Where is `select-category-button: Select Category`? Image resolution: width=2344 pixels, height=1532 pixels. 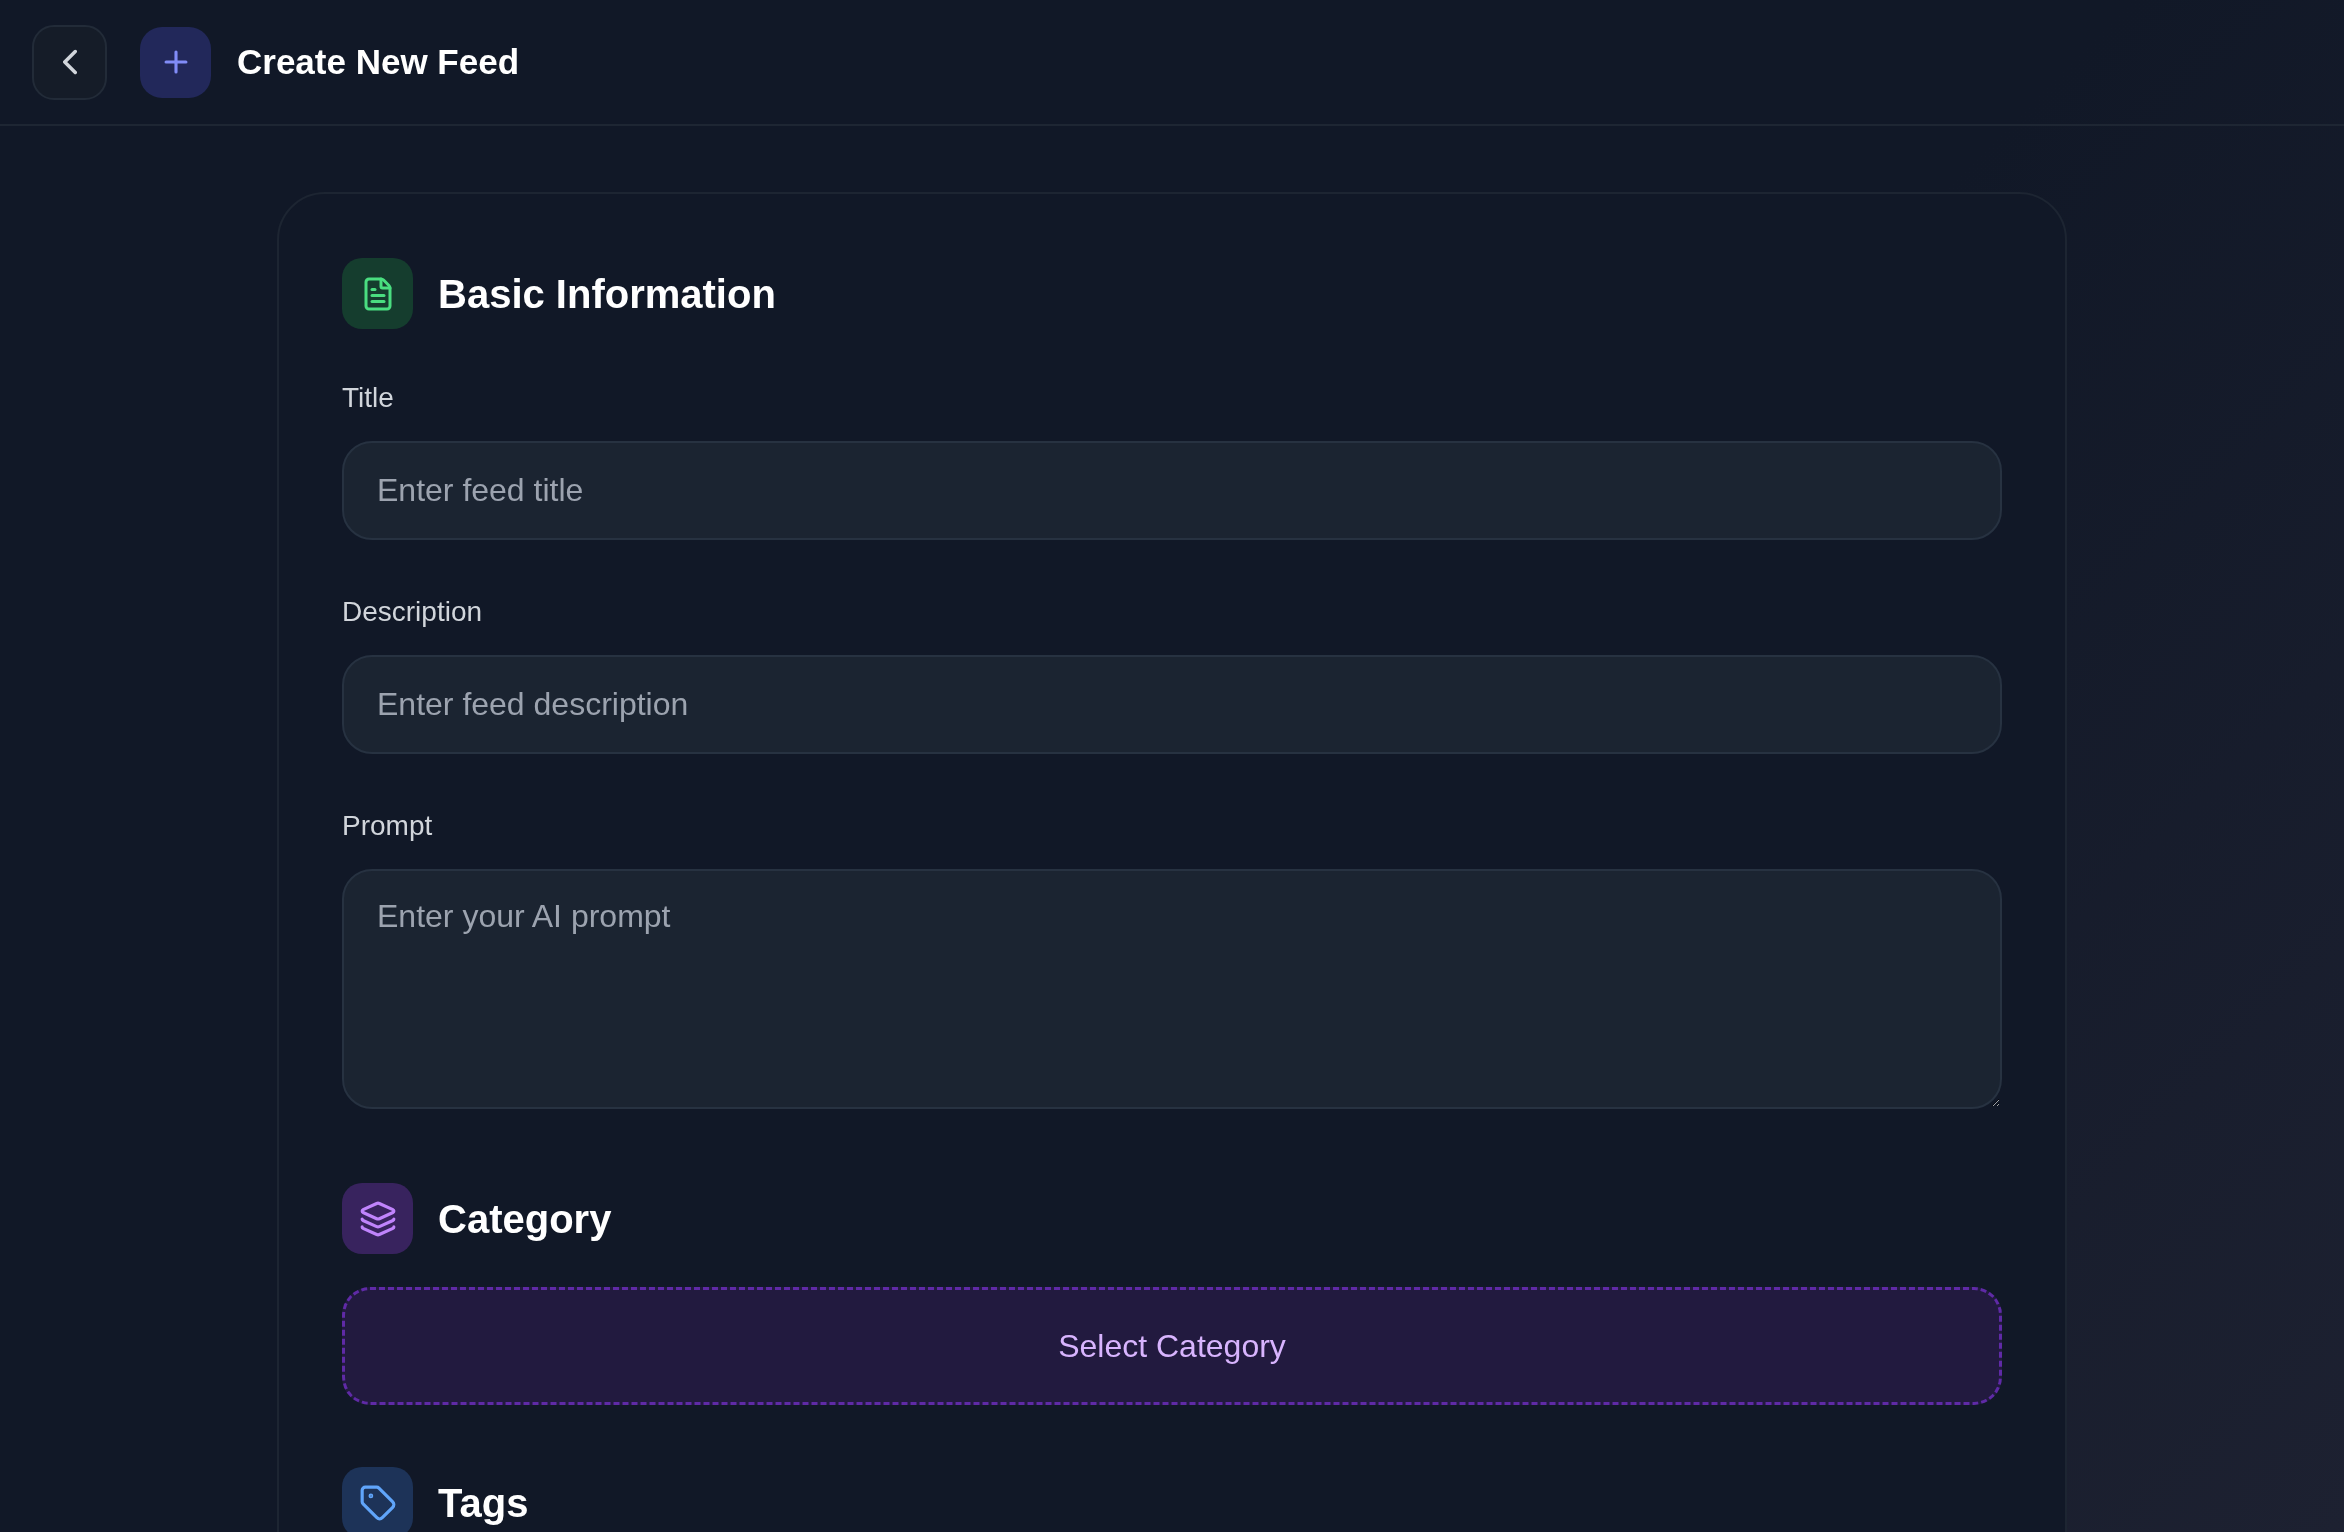
select-category-button: Select Category is located at coordinates (1172, 1346).